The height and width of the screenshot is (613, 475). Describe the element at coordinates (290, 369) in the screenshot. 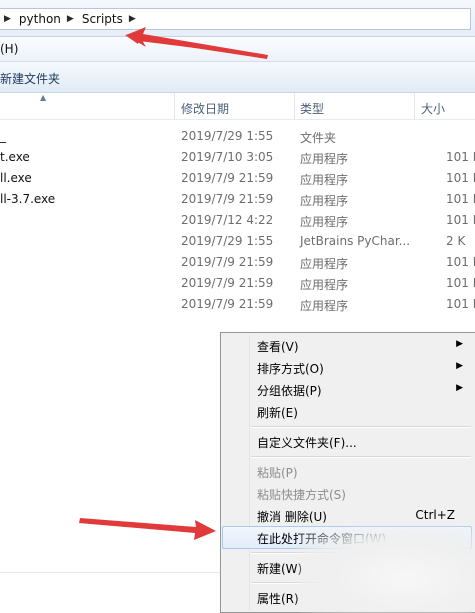

I see `menu-item-label: 排序方式(O)` at that location.